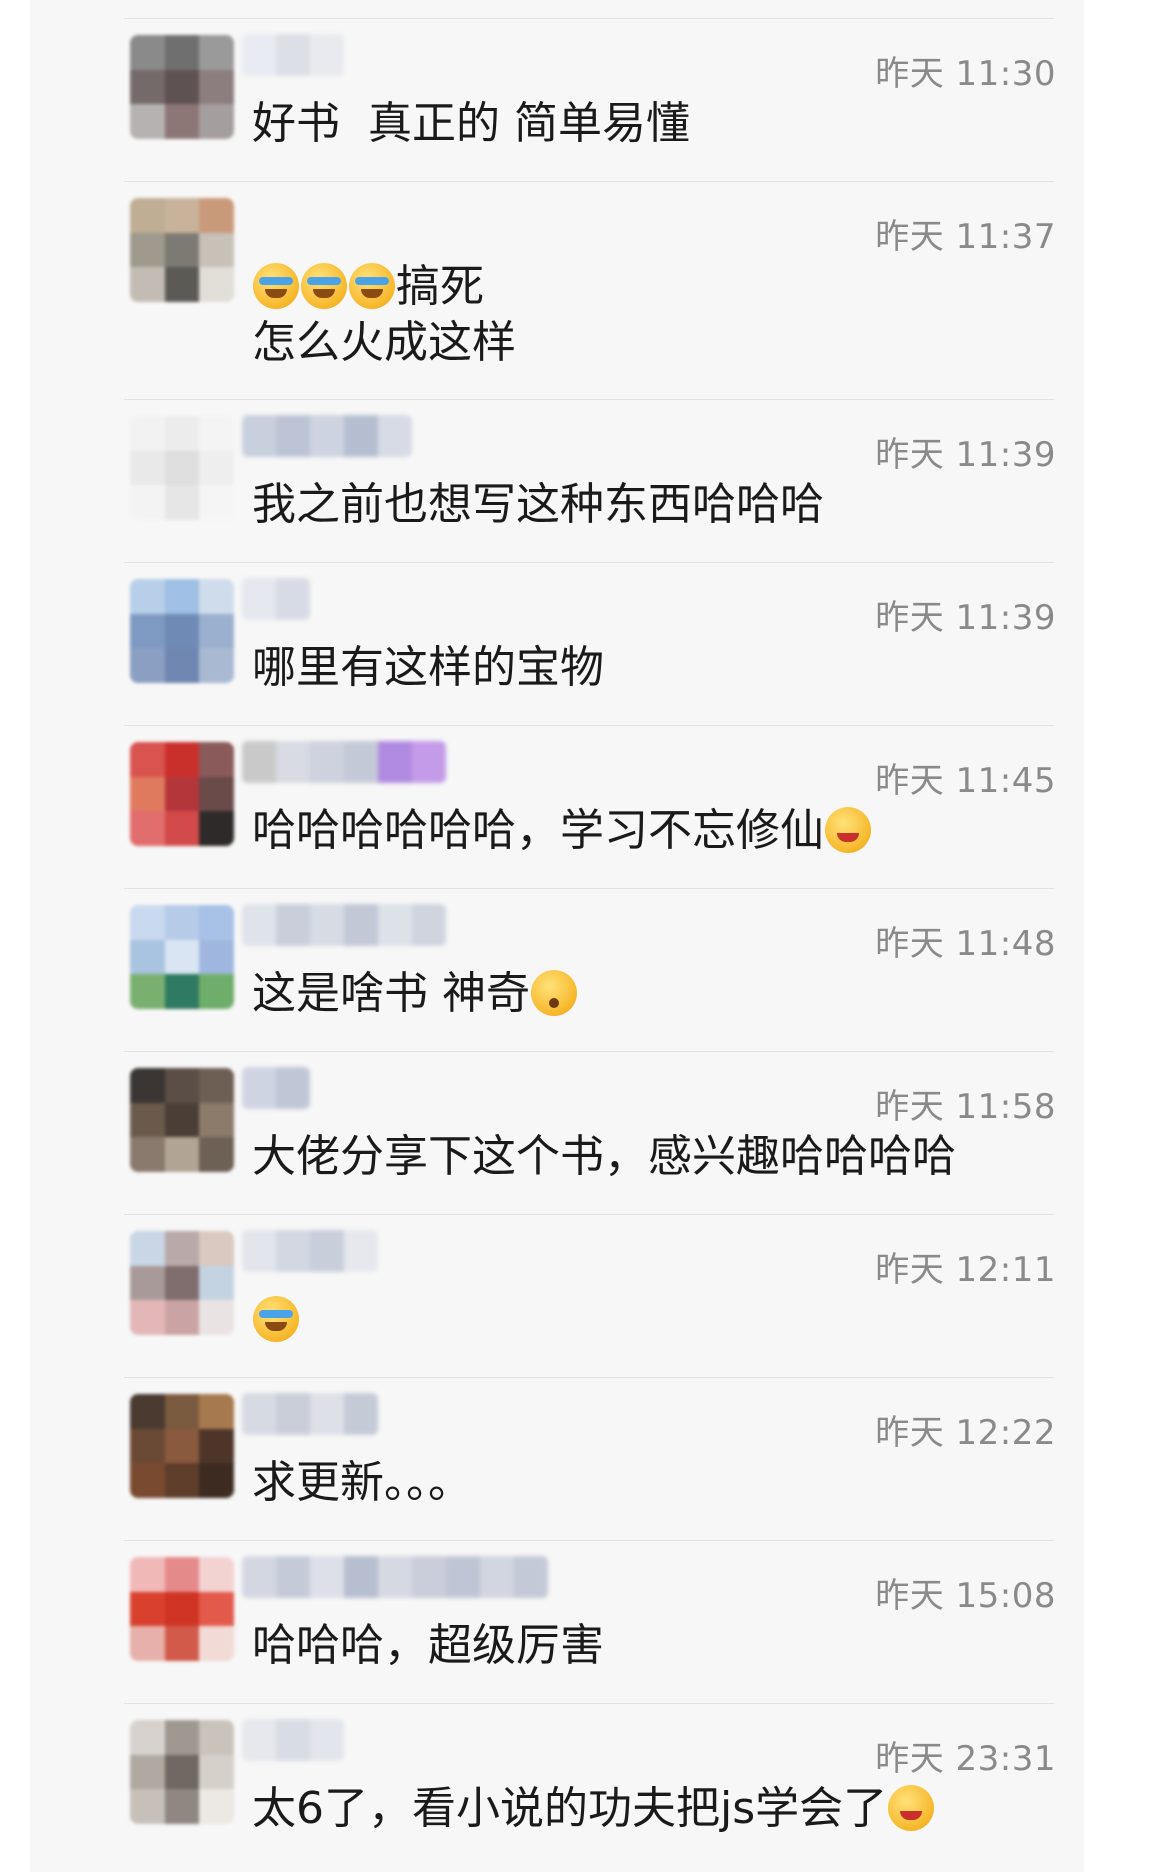  Describe the element at coordinates (538, 830) in the screenshot. I see `comment-text-line: 哈哈哈哈哈哈，学习不忘修仙` at that location.